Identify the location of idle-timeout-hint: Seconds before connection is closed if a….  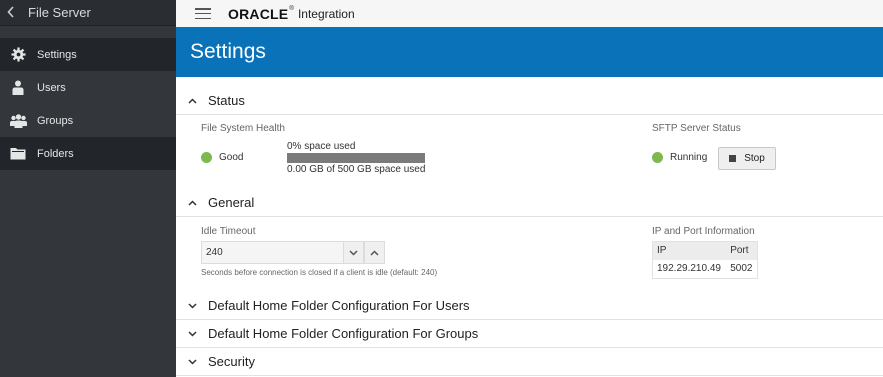
(319, 272).